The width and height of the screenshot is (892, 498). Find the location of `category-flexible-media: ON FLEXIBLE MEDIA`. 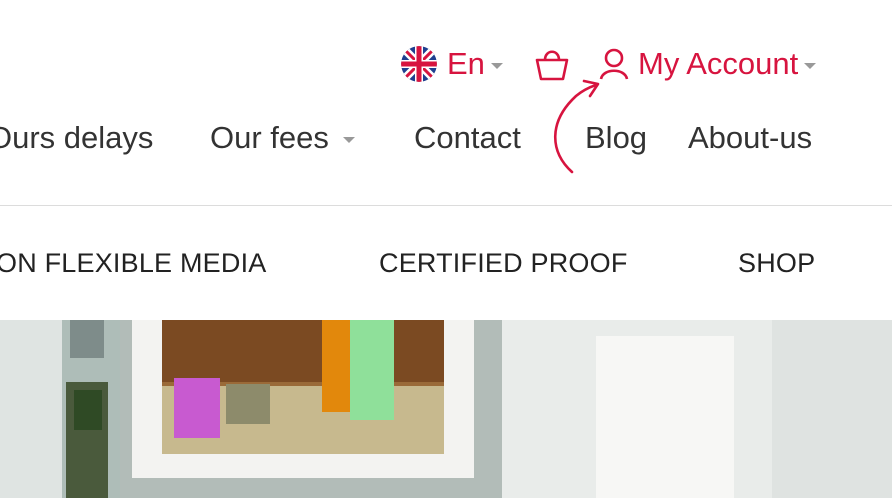

category-flexible-media: ON FLEXIBLE MEDIA is located at coordinates (133, 263).